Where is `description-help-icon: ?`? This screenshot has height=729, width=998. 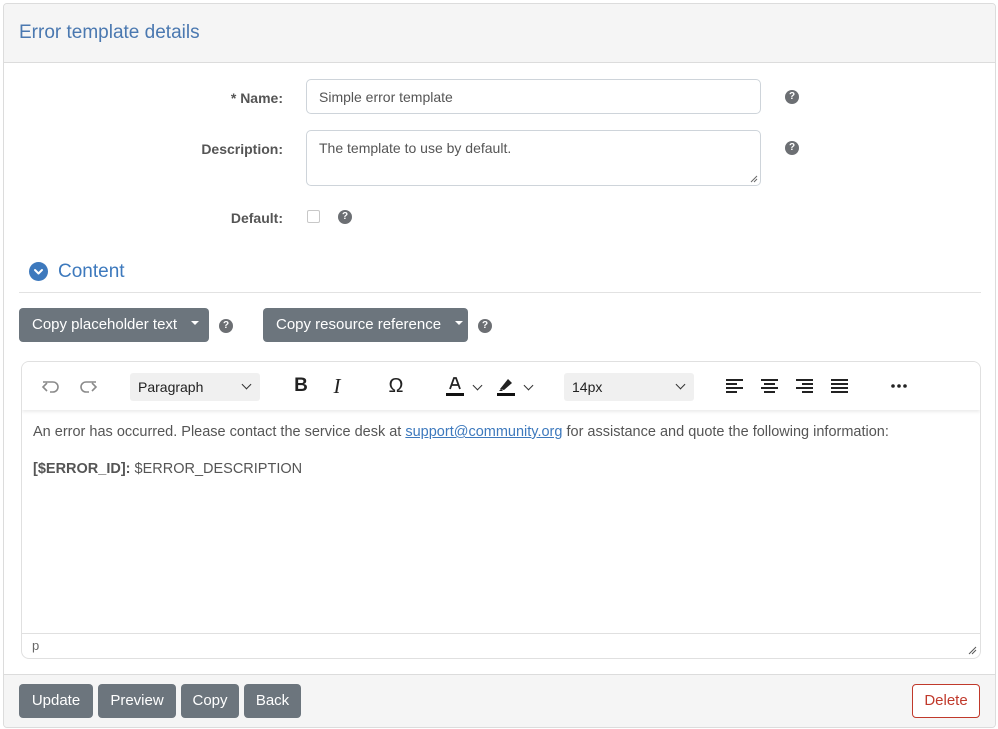
description-help-icon: ? is located at coordinates (792, 148).